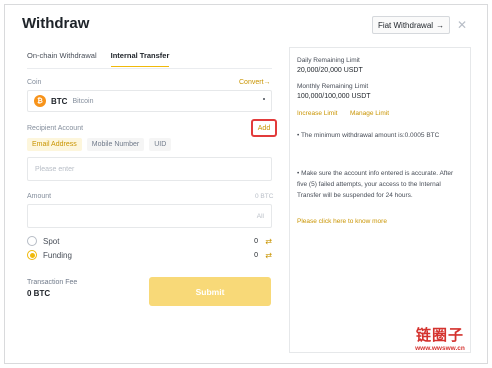 The width and height of the screenshot is (492, 368). What do you see at coordinates (40, 101) in the screenshot?
I see `bitcoin-icon: ₿` at bounding box center [40, 101].